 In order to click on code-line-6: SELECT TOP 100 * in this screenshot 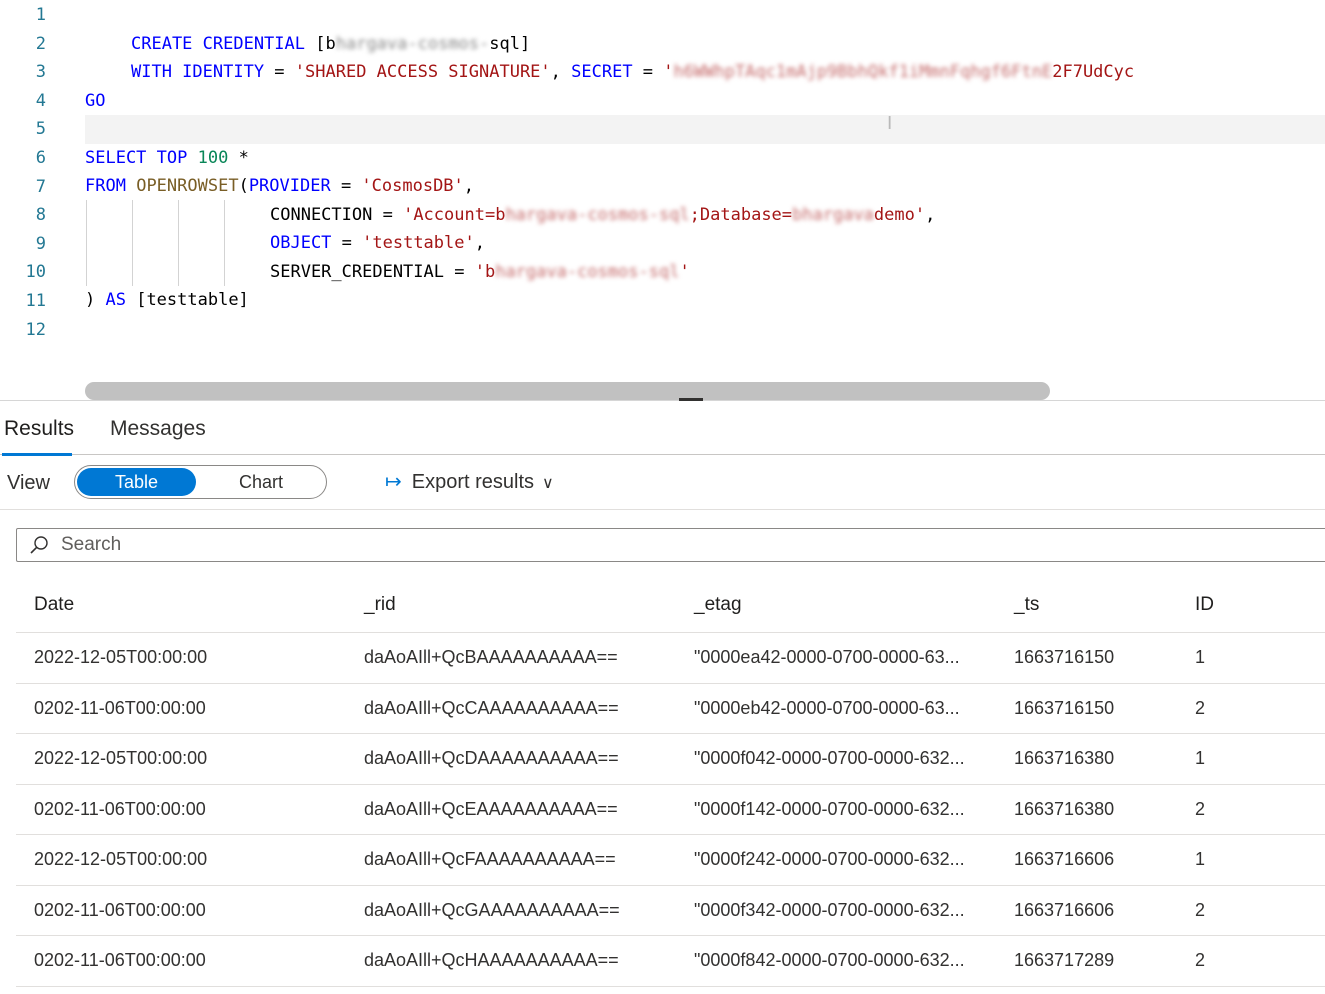, I will do `click(167, 158)`.